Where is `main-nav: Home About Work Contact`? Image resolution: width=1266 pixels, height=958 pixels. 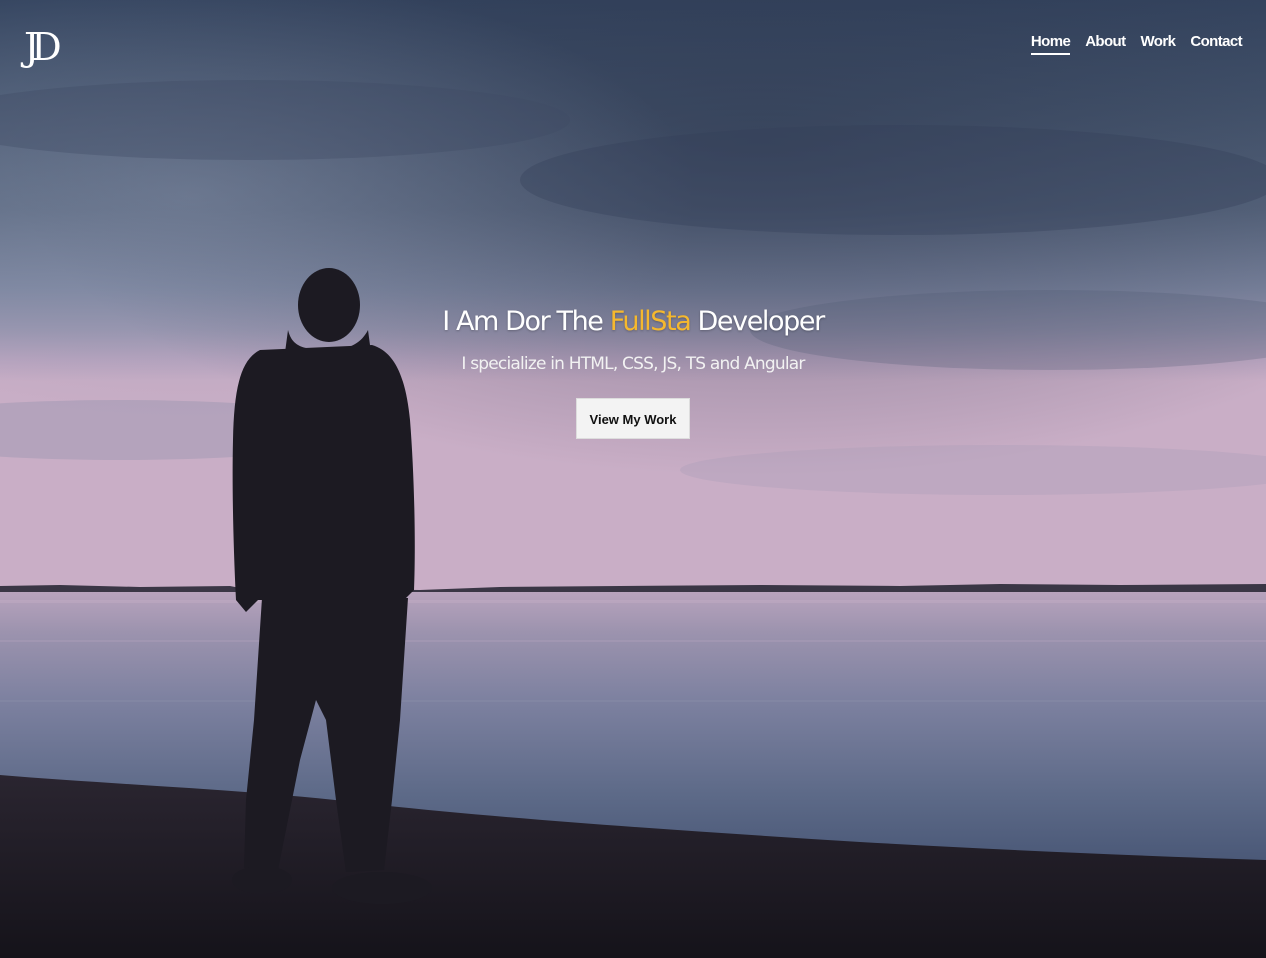
main-nav: Home About Work Contact is located at coordinates (1136, 44).